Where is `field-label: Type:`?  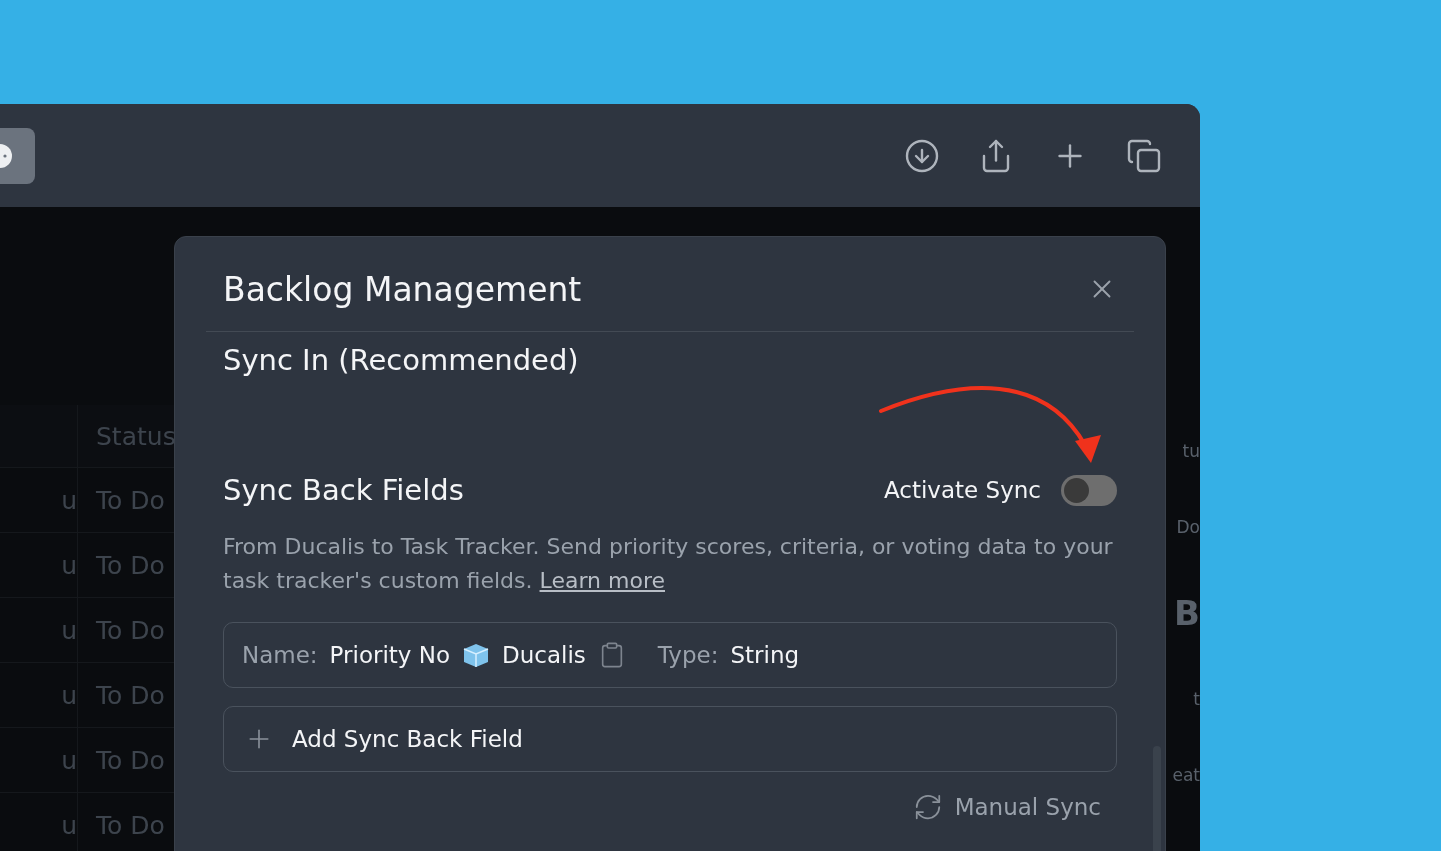 field-label: Type: is located at coordinates (688, 655).